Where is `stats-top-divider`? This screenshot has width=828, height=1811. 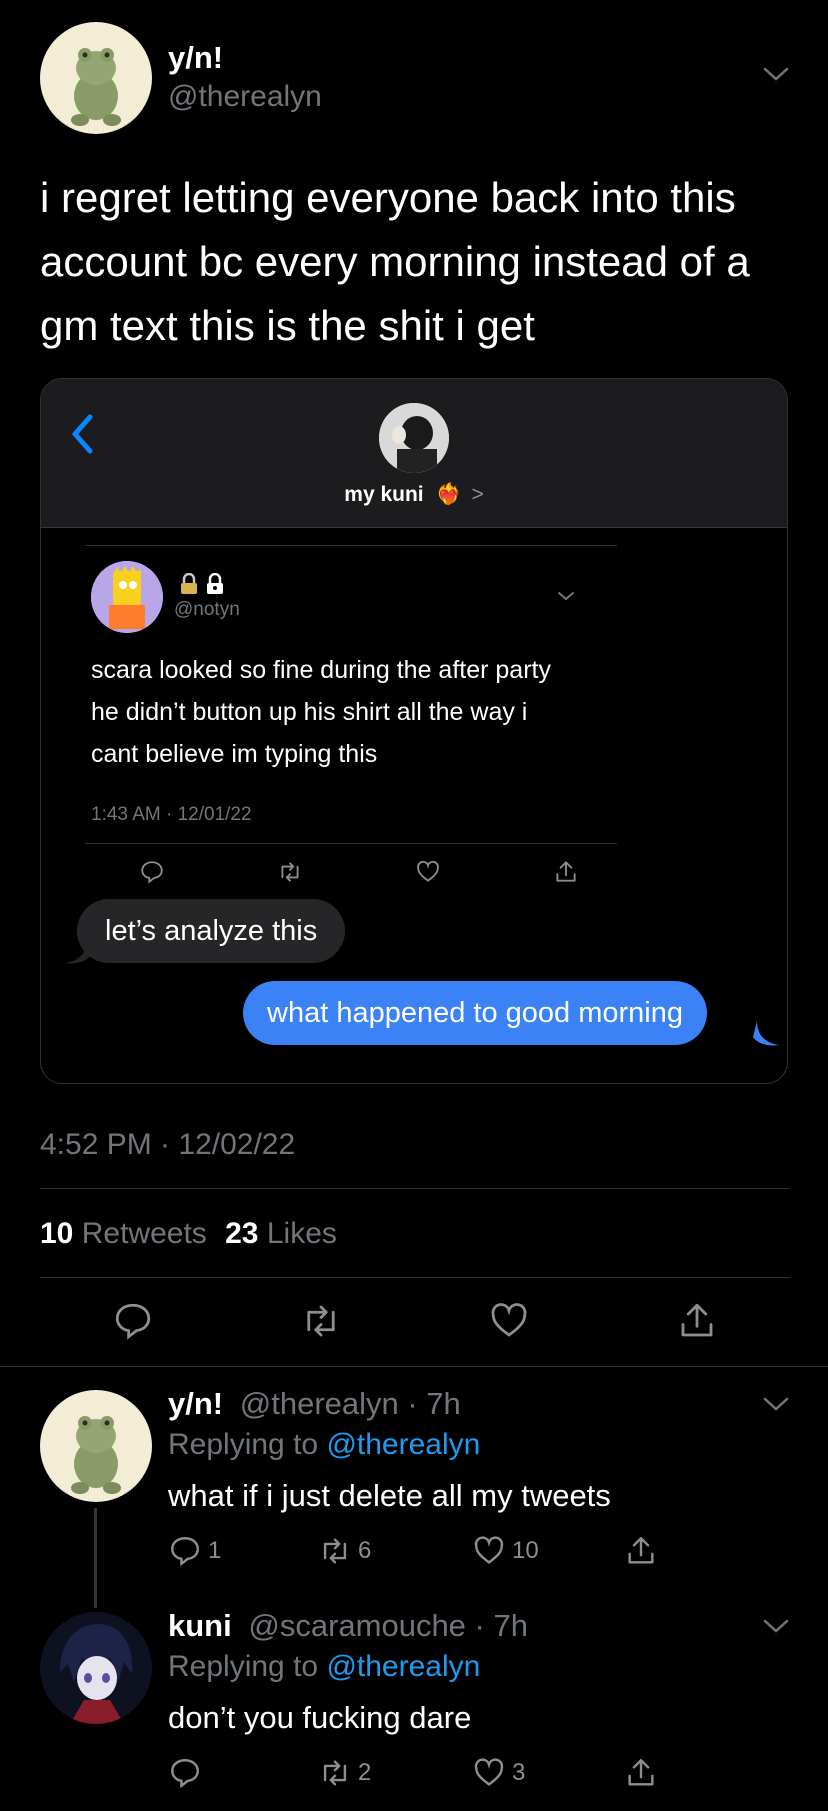 stats-top-divider is located at coordinates (415, 1188).